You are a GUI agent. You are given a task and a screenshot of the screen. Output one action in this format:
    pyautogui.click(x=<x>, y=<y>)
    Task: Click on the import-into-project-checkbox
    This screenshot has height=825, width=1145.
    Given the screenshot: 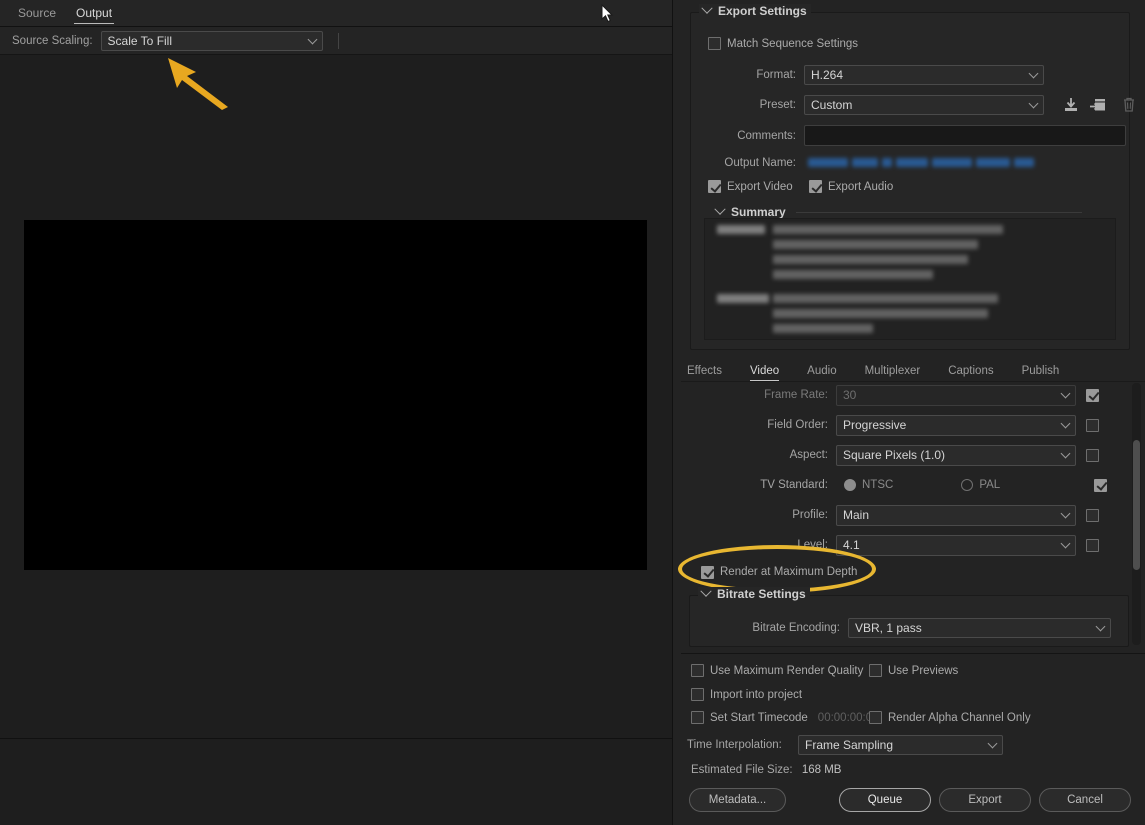 What is the action you would take?
    pyautogui.click(x=697, y=694)
    